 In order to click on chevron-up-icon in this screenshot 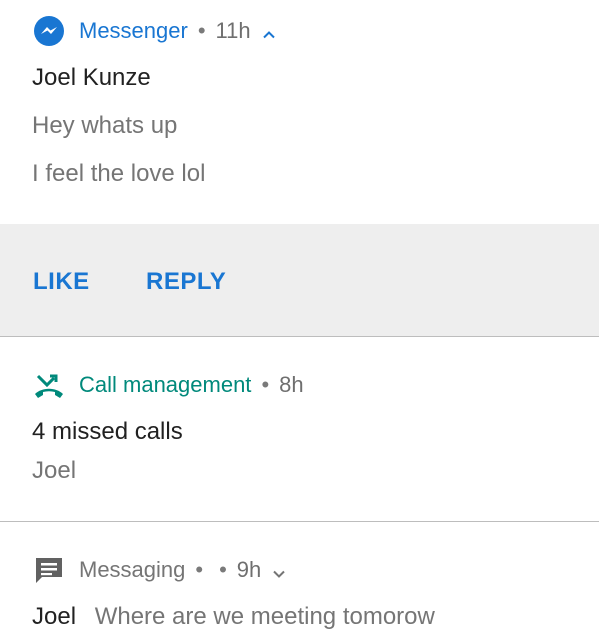, I will do `click(269, 31)`.